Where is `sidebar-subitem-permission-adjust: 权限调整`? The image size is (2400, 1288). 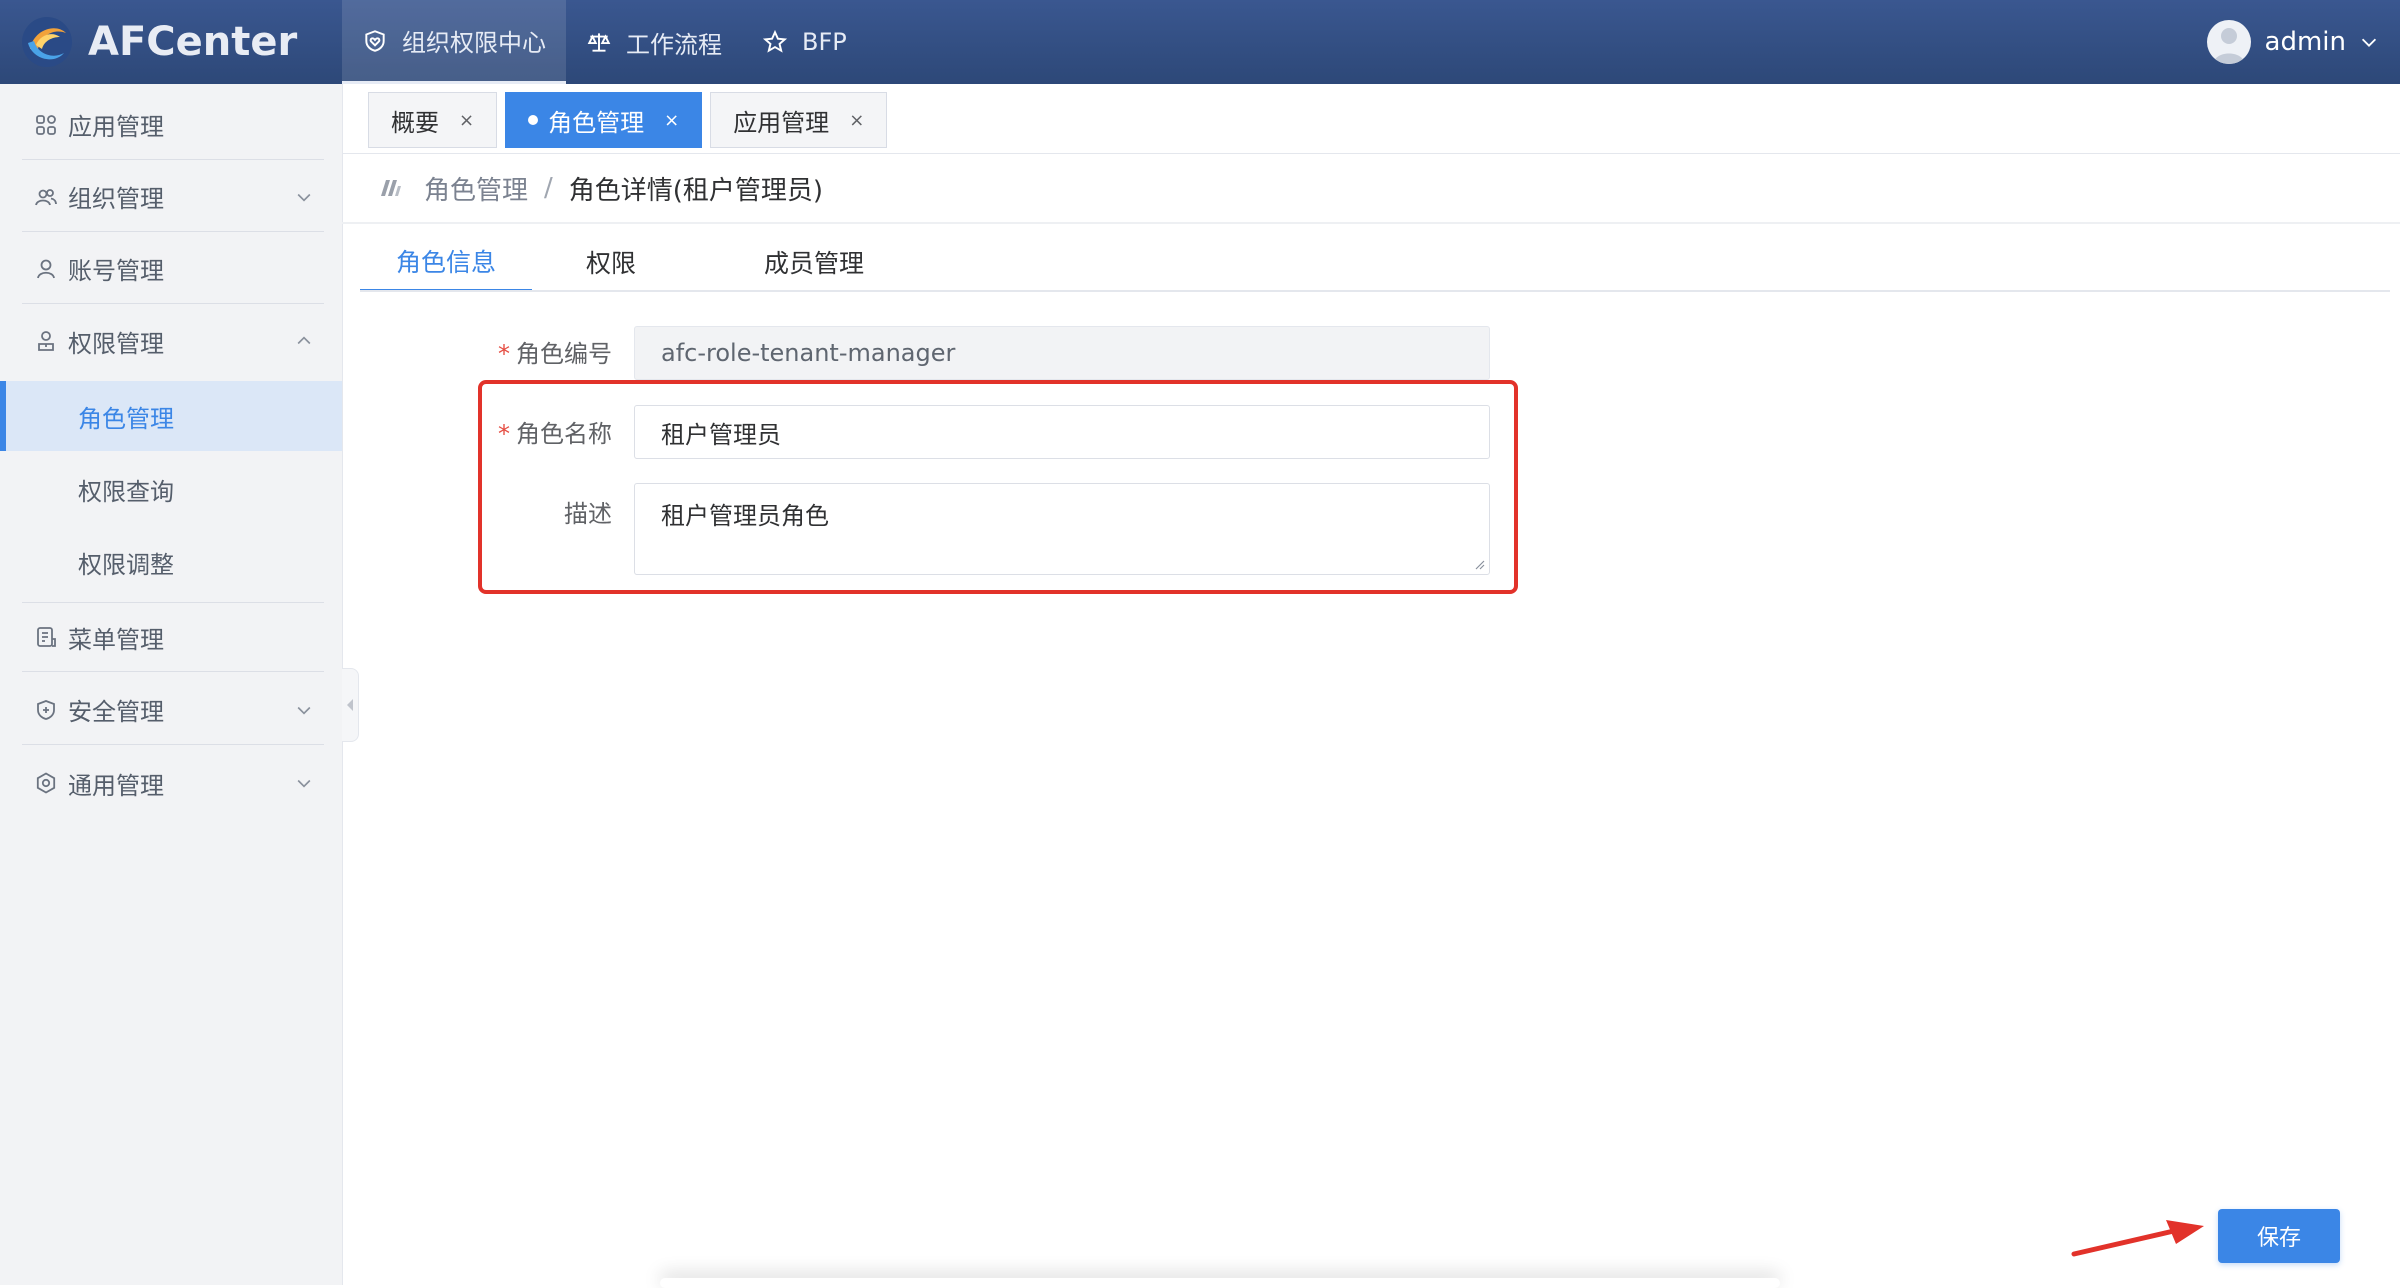
sidebar-subitem-permission-adjust: 权限调整 is located at coordinates (171, 562).